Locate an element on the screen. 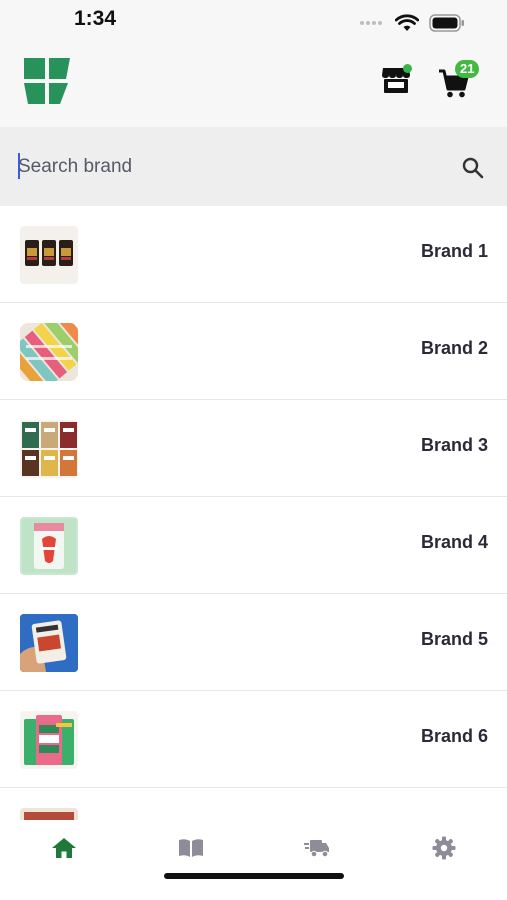  brand-name: Brand 1 is located at coordinates (454, 251).